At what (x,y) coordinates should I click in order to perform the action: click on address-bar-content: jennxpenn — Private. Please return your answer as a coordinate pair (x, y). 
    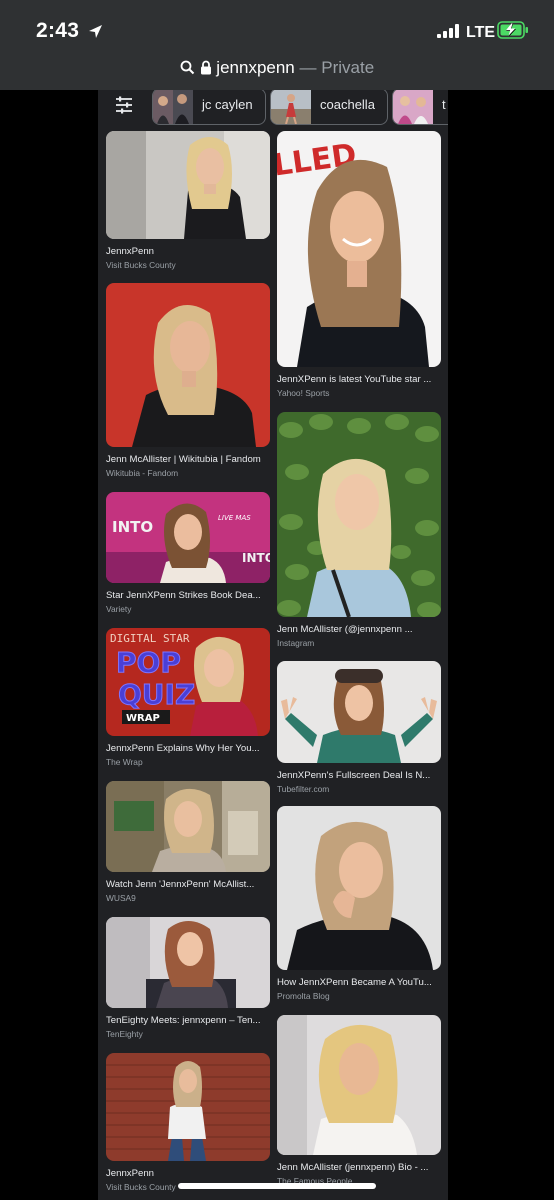
    Looking at the image, I should click on (277, 68).